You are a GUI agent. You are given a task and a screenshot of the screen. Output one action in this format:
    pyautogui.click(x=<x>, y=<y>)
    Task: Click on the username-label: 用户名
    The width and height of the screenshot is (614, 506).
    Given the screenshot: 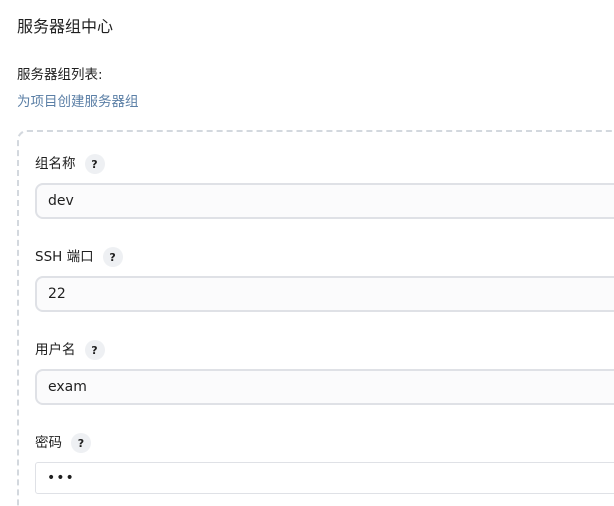 What is the action you would take?
    pyautogui.click(x=55, y=350)
    